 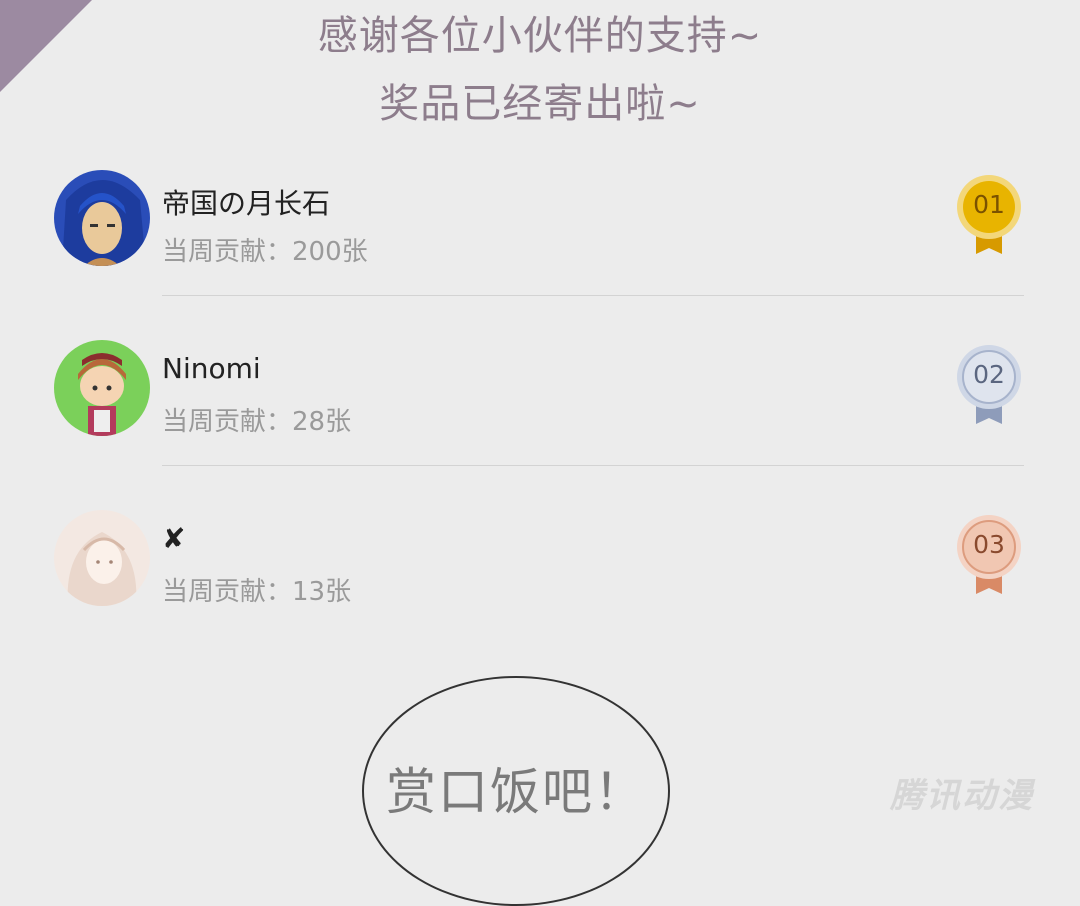 What do you see at coordinates (174, 538) in the screenshot?
I see `user-name: ✘` at bounding box center [174, 538].